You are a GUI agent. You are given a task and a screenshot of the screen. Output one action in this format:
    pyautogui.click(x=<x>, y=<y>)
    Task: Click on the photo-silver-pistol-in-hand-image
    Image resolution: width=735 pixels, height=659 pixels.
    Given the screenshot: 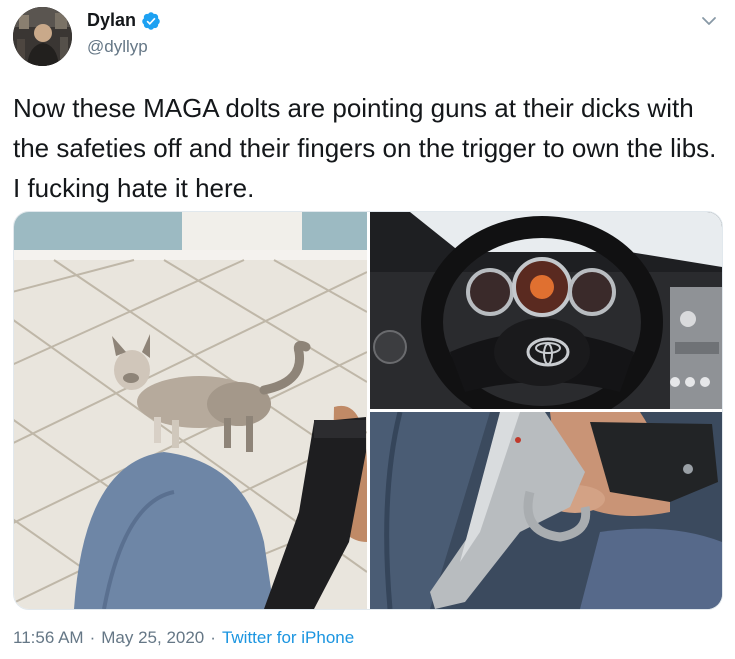 What is the action you would take?
    pyautogui.click(x=546, y=510)
    